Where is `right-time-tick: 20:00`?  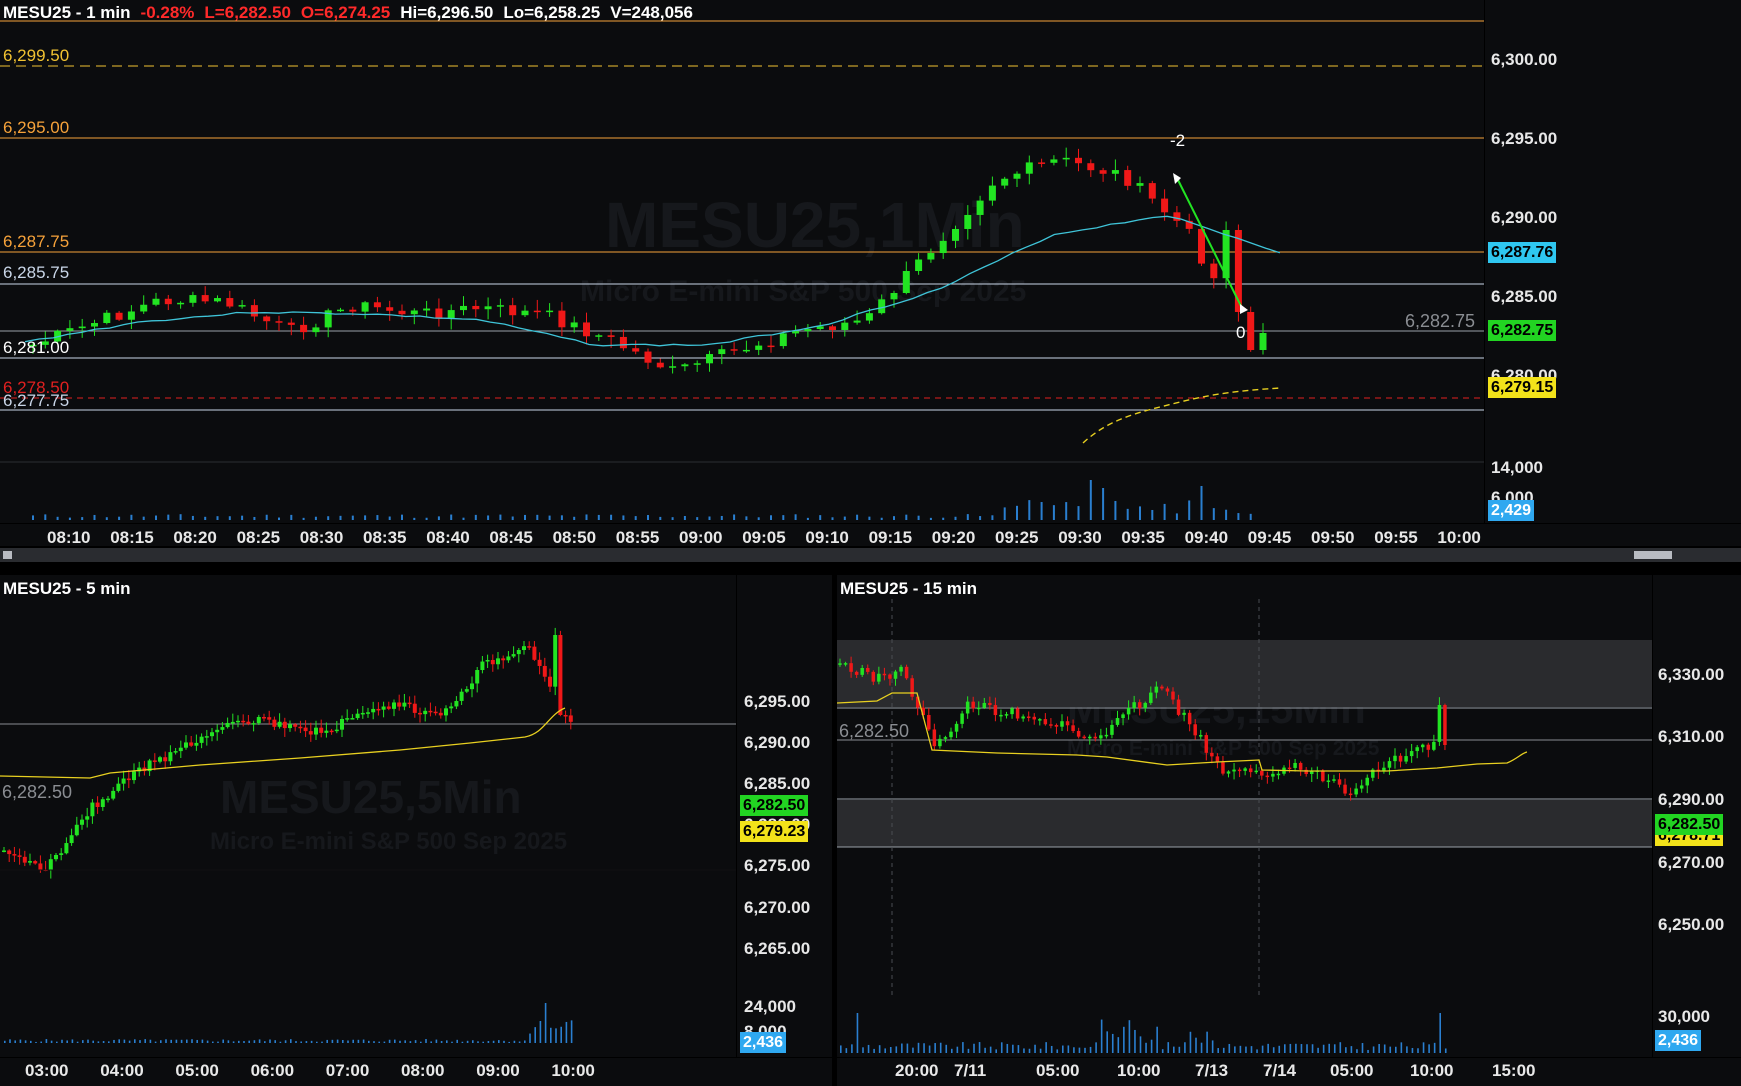 right-time-tick: 20:00 is located at coordinates (917, 1070).